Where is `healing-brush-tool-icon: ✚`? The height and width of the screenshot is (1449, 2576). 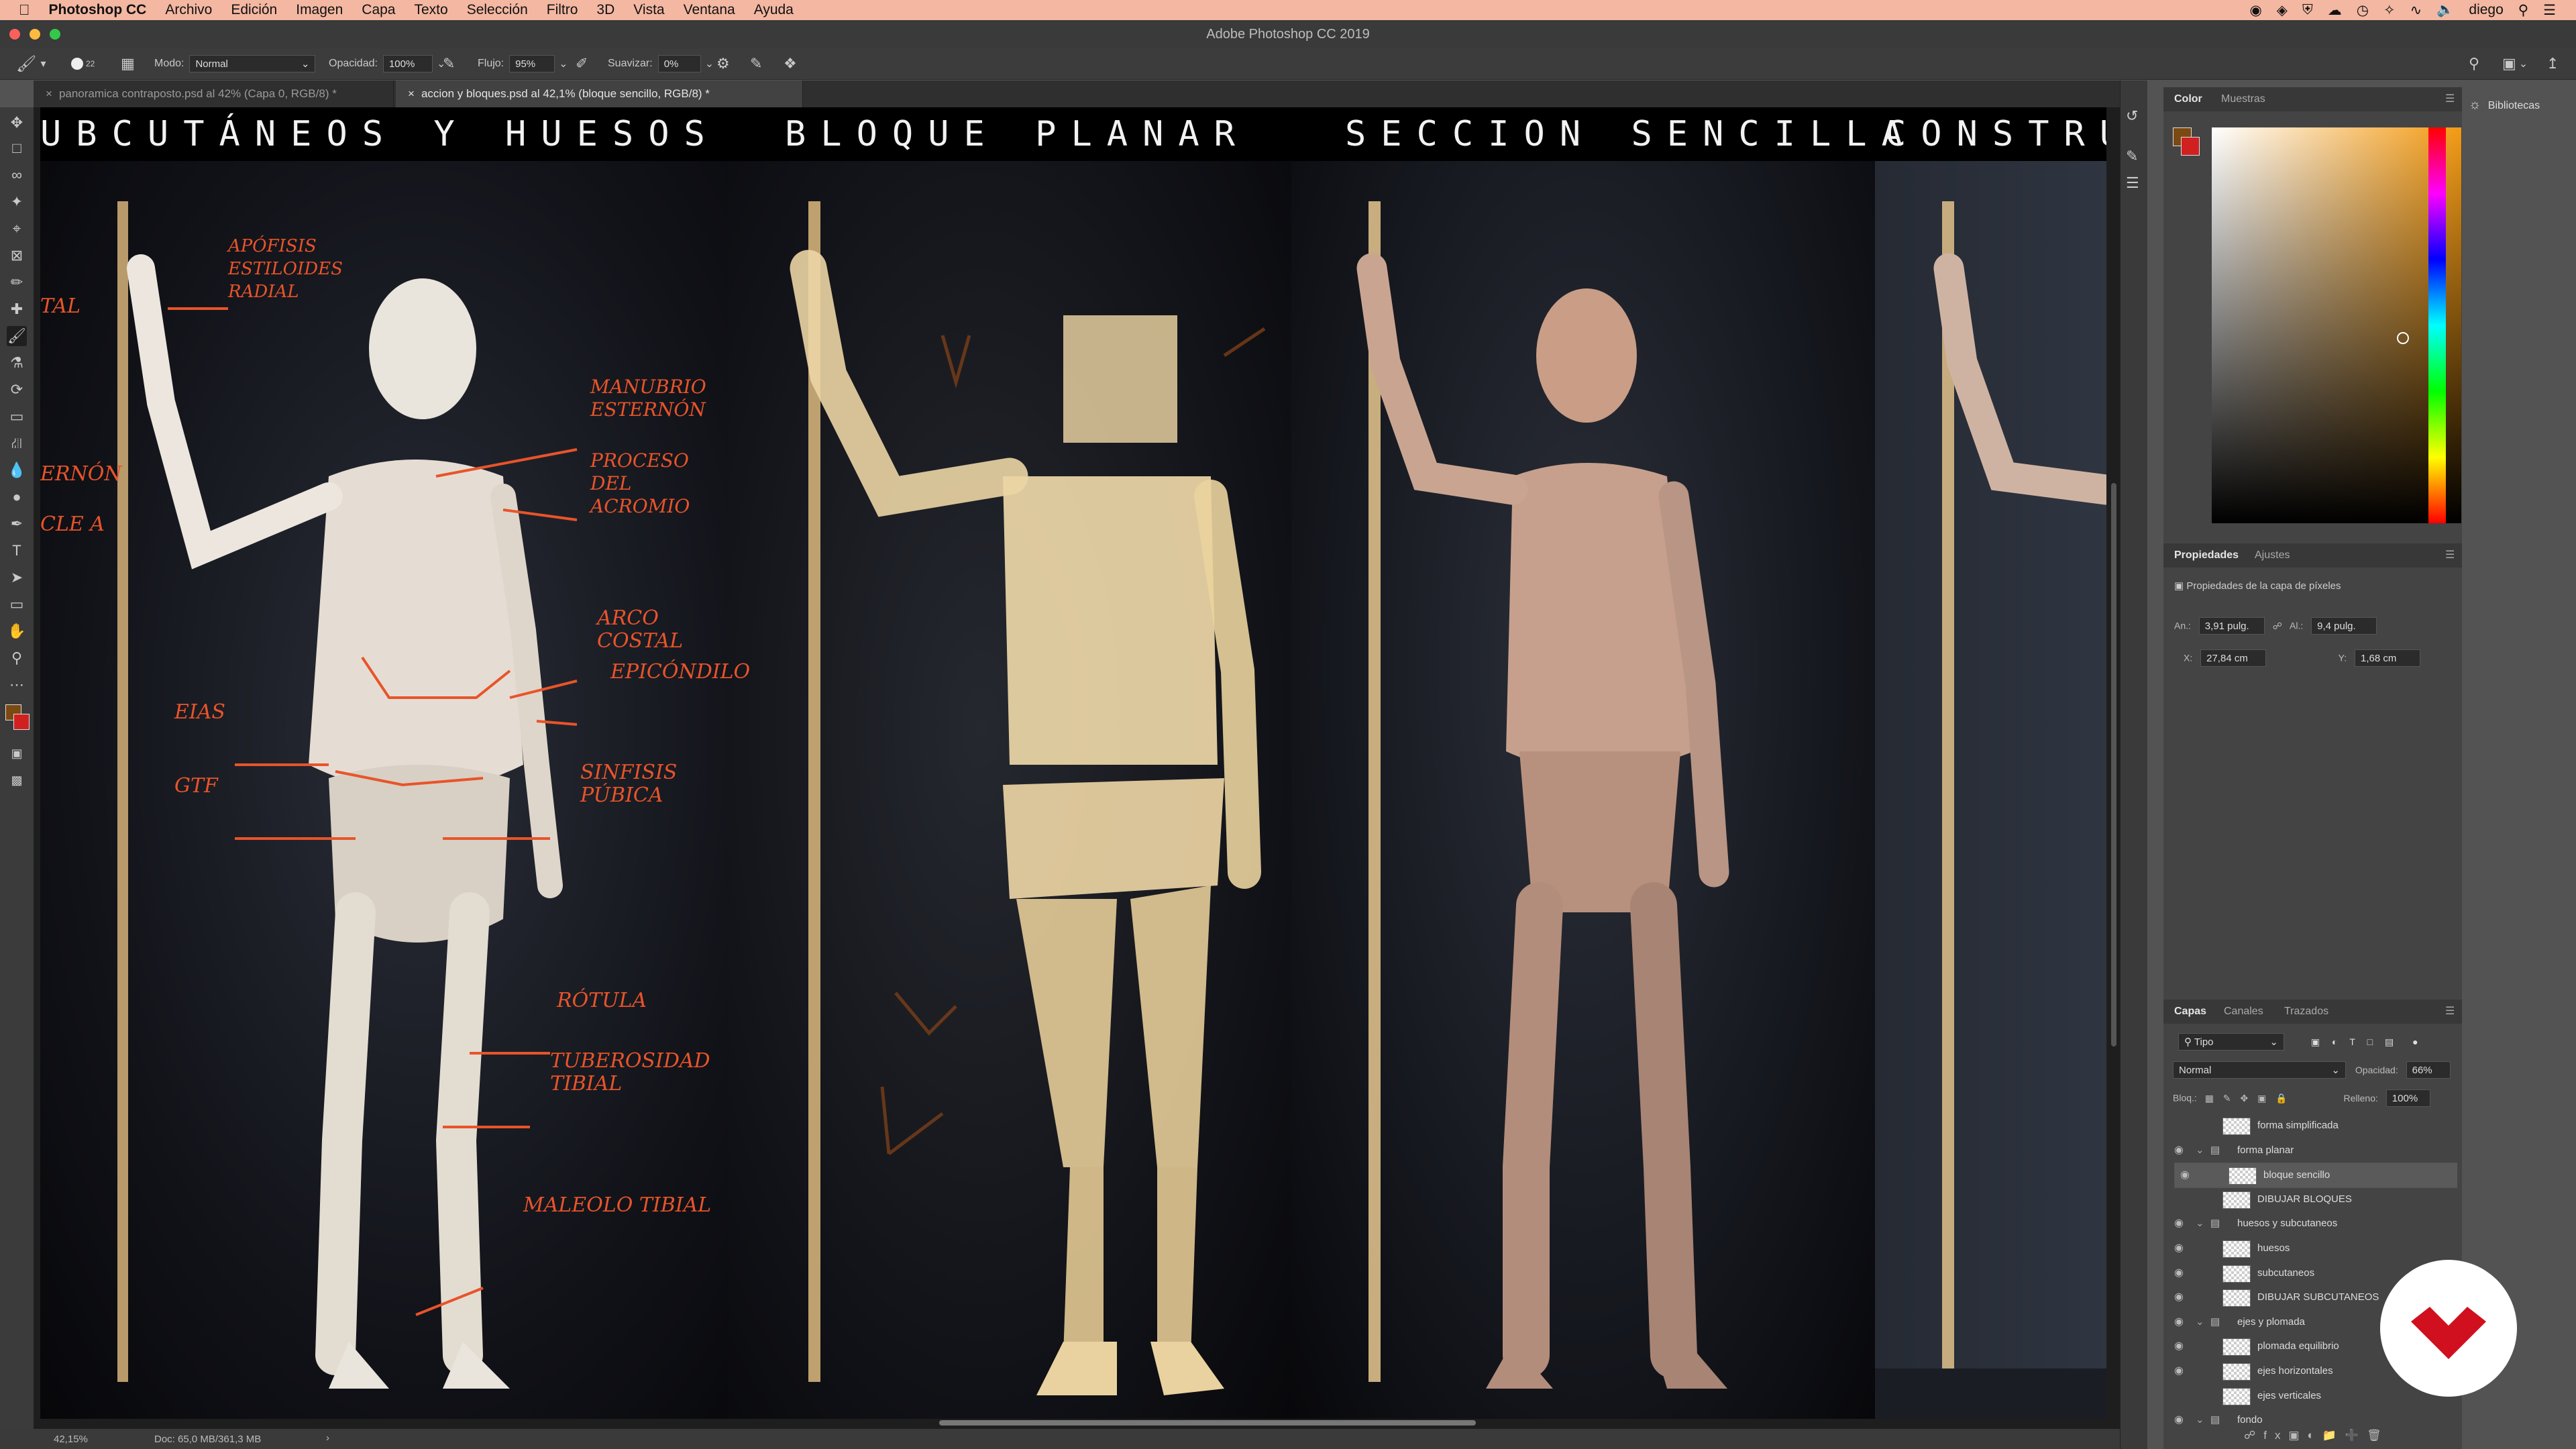 healing-brush-tool-icon: ✚ is located at coordinates (17, 309).